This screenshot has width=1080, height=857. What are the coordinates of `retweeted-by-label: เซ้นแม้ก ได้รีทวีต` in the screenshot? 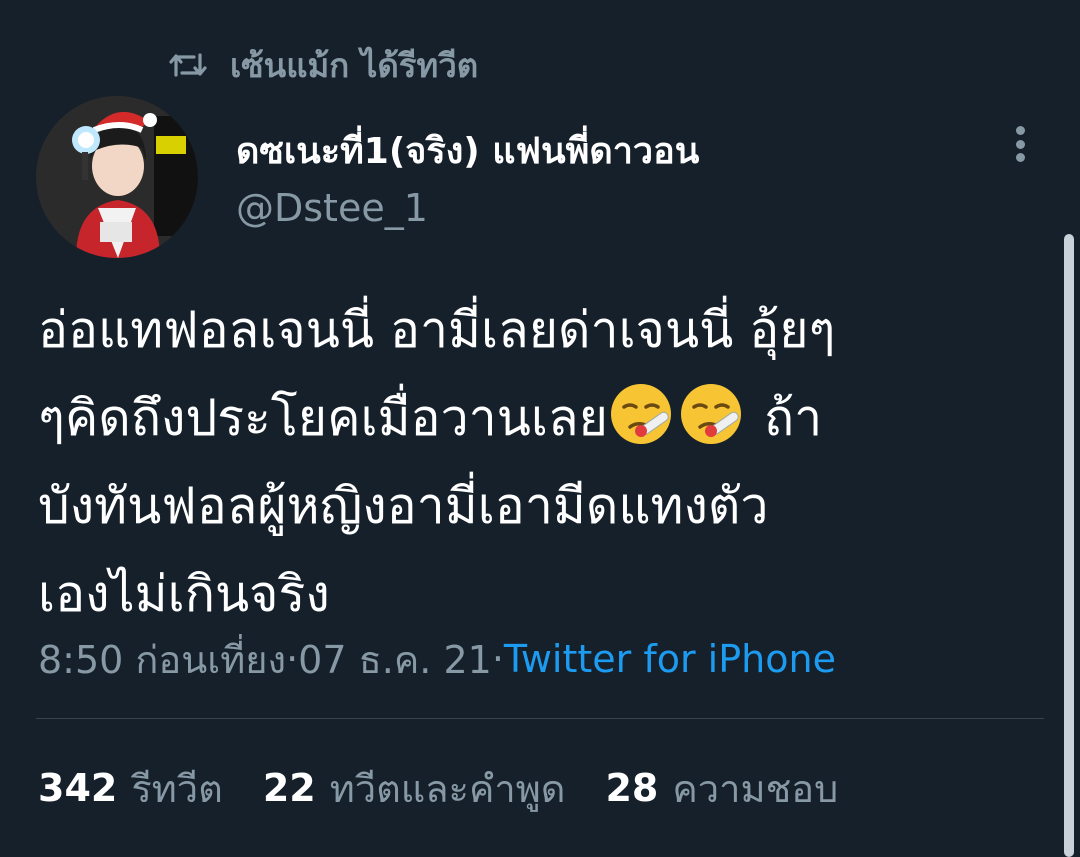 It's located at (354, 65).